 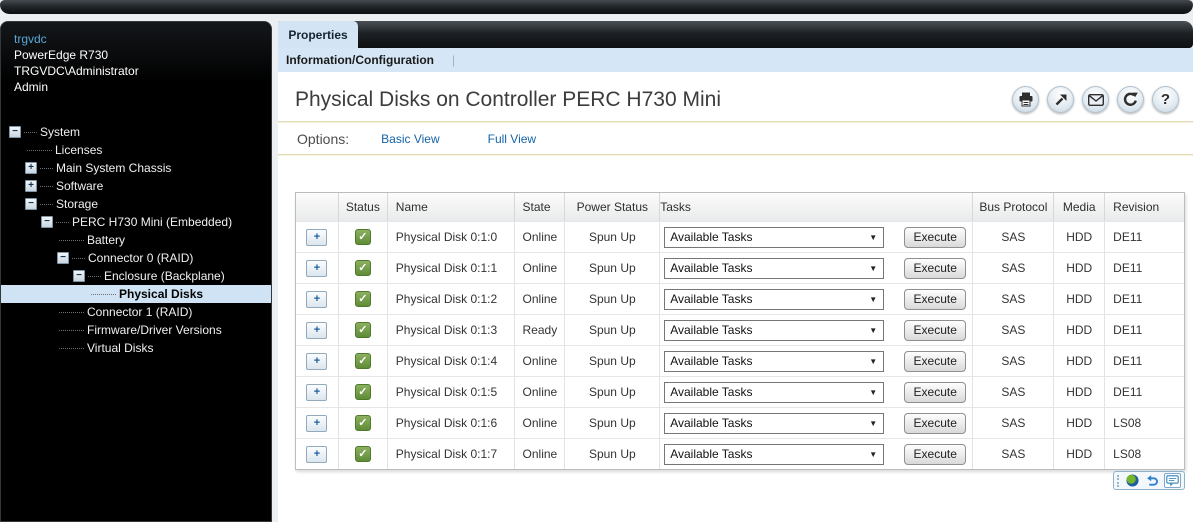 I want to click on status-ok-icon: ✓, so click(x=362, y=361).